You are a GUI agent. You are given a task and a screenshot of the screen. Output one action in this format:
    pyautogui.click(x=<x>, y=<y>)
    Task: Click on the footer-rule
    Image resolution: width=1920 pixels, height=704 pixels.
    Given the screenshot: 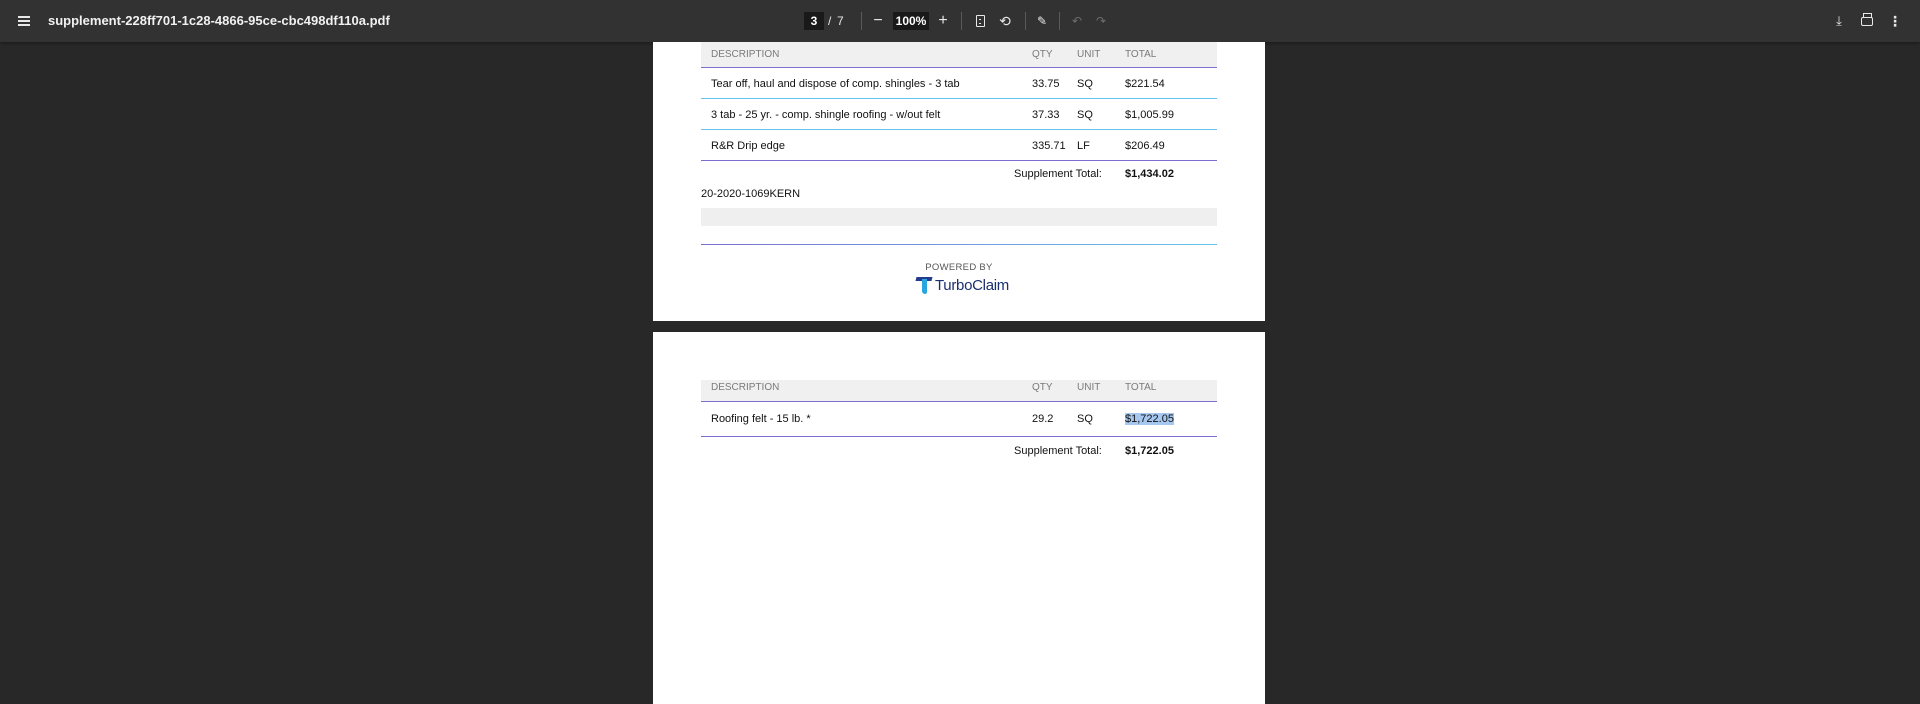 What is the action you would take?
    pyautogui.click(x=959, y=244)
    